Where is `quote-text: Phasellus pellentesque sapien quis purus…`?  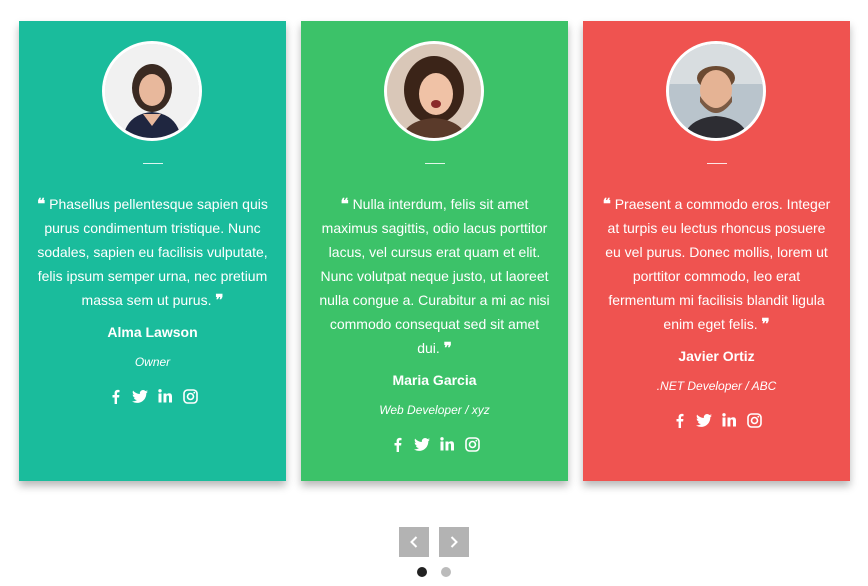 quote-text: Phasellus pellentesque sapien quis purus… is located at coordinates (152, 252).